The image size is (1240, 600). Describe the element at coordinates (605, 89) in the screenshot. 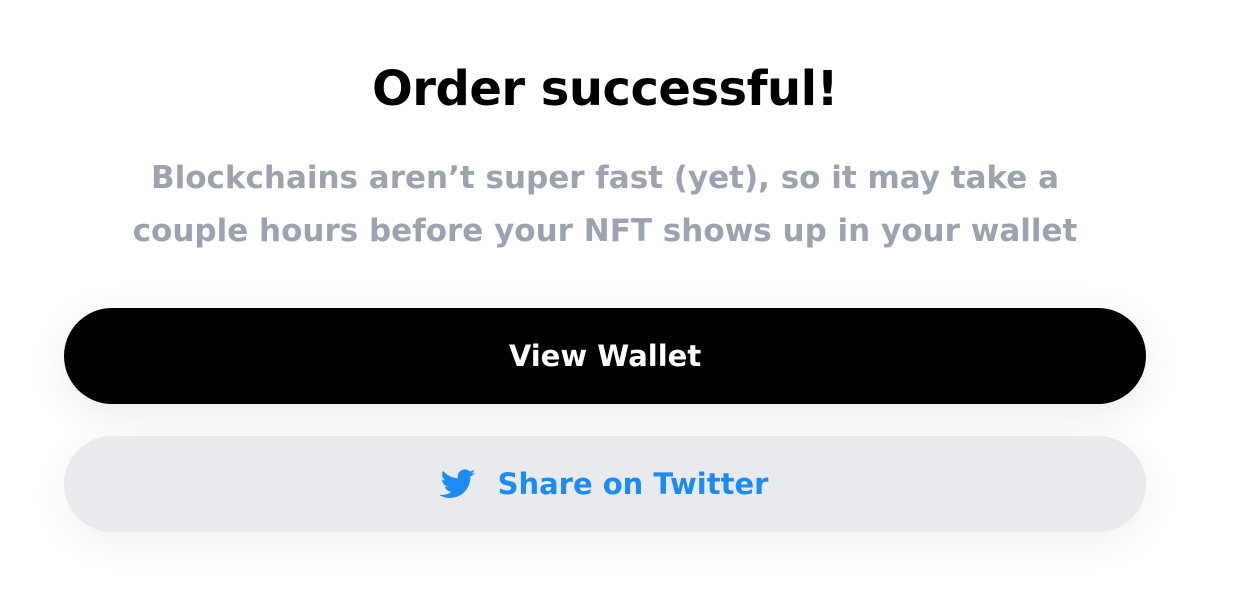

I see `page-title: Order successful!` at that location.